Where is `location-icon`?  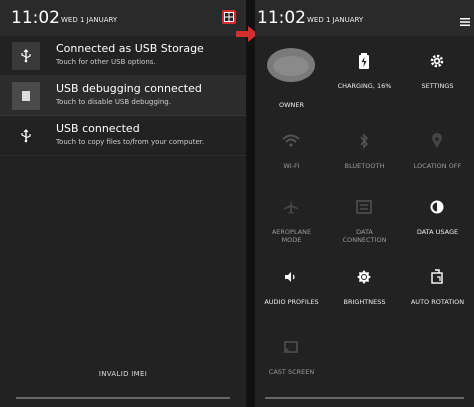
location-icon is located at coordinates (437, 141).